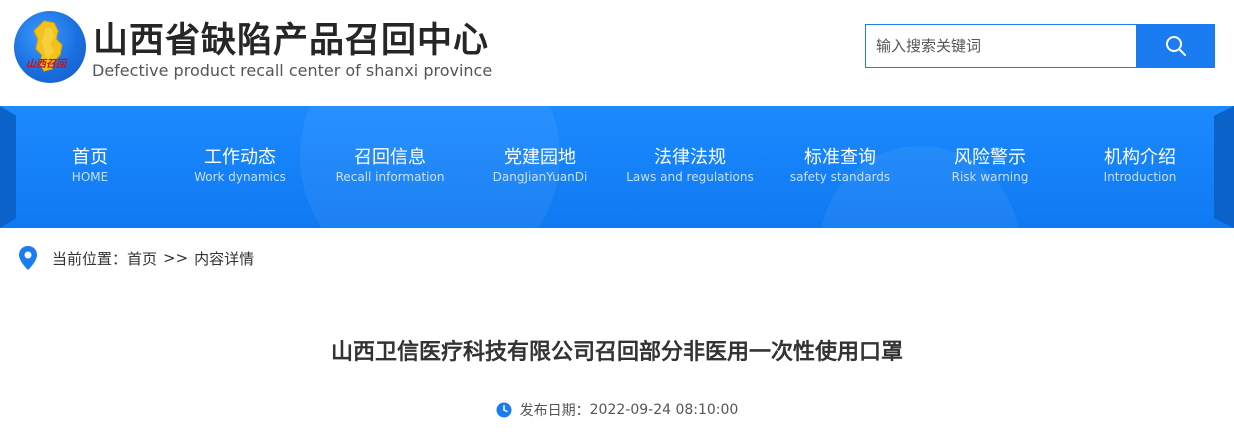  Describe the element at coordinates (90, 258) in the screenshot. I see `breadcrumb-label: 当前位置：` at that location.